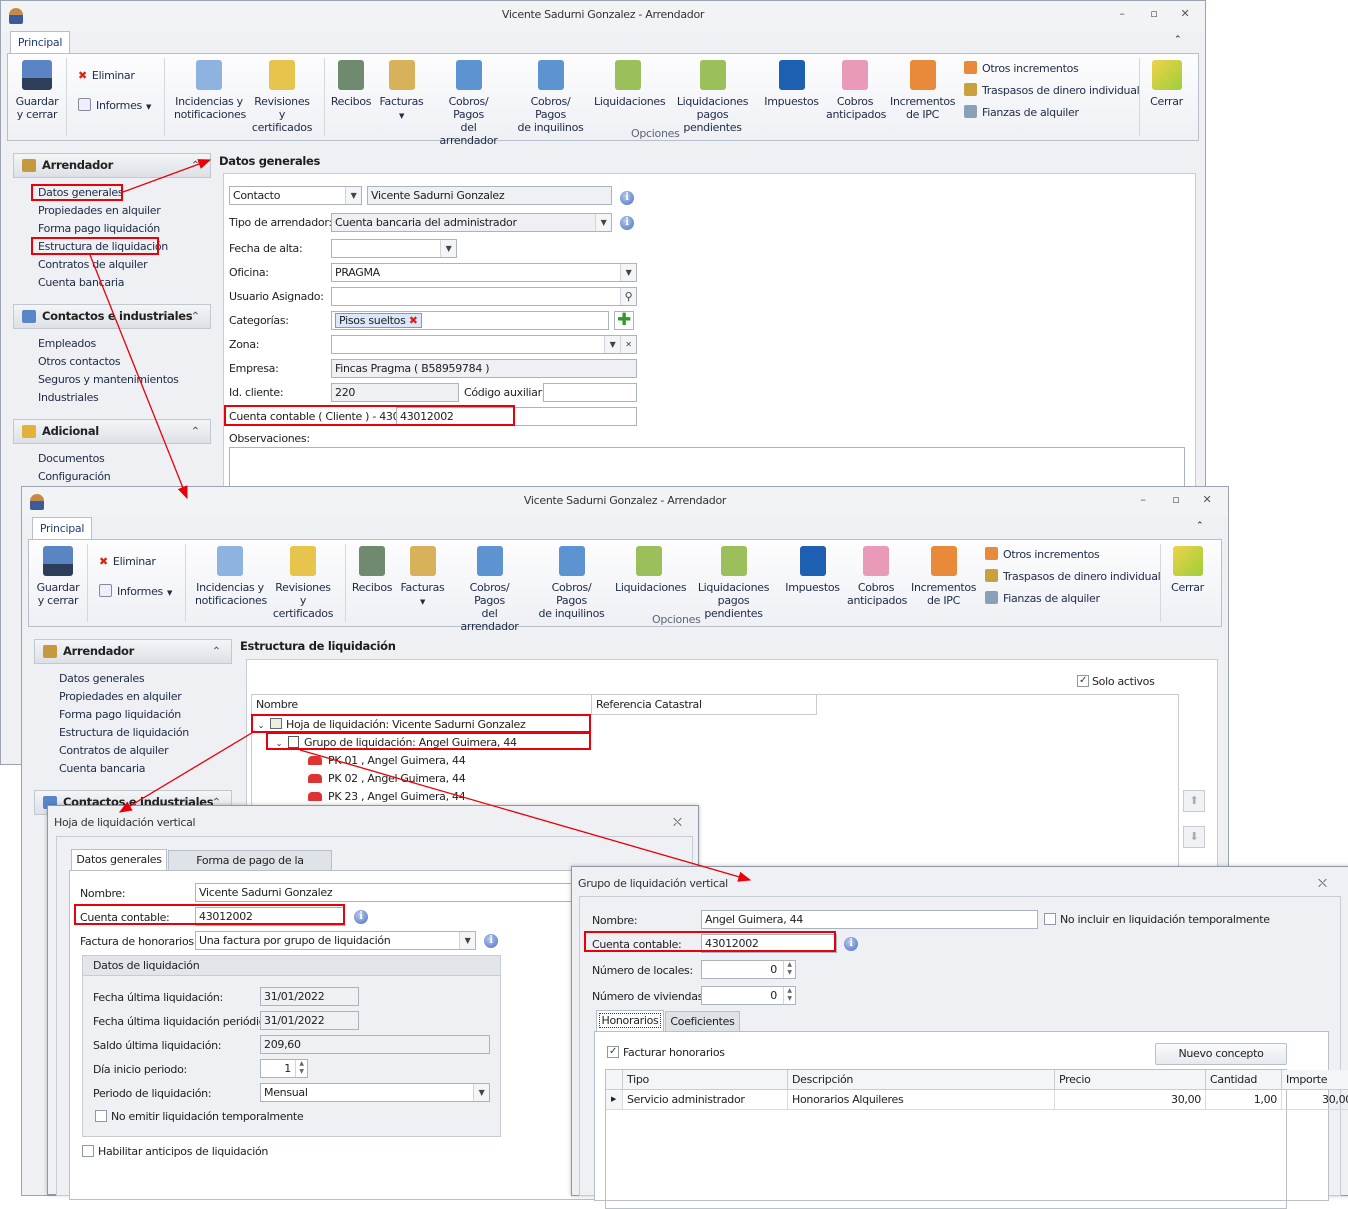 Image resolution: width=1348 pixels, height=1209 pixels. What do you see at coordinates (1194, 837) in the screenshot?
I see `move-down-button: ⬇` at bounding box center [1194, 837].